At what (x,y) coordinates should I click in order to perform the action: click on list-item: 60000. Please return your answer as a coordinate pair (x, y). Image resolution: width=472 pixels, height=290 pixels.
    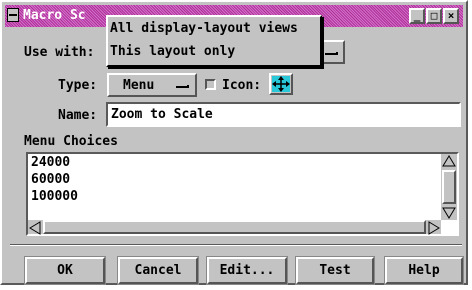
    Looking at the image, I should click on (242, 179).